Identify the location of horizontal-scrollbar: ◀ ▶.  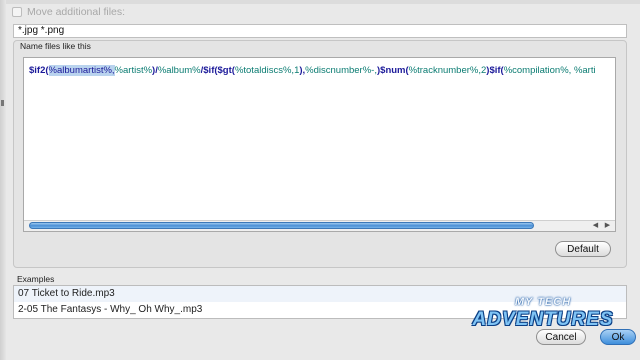
(319, 225).